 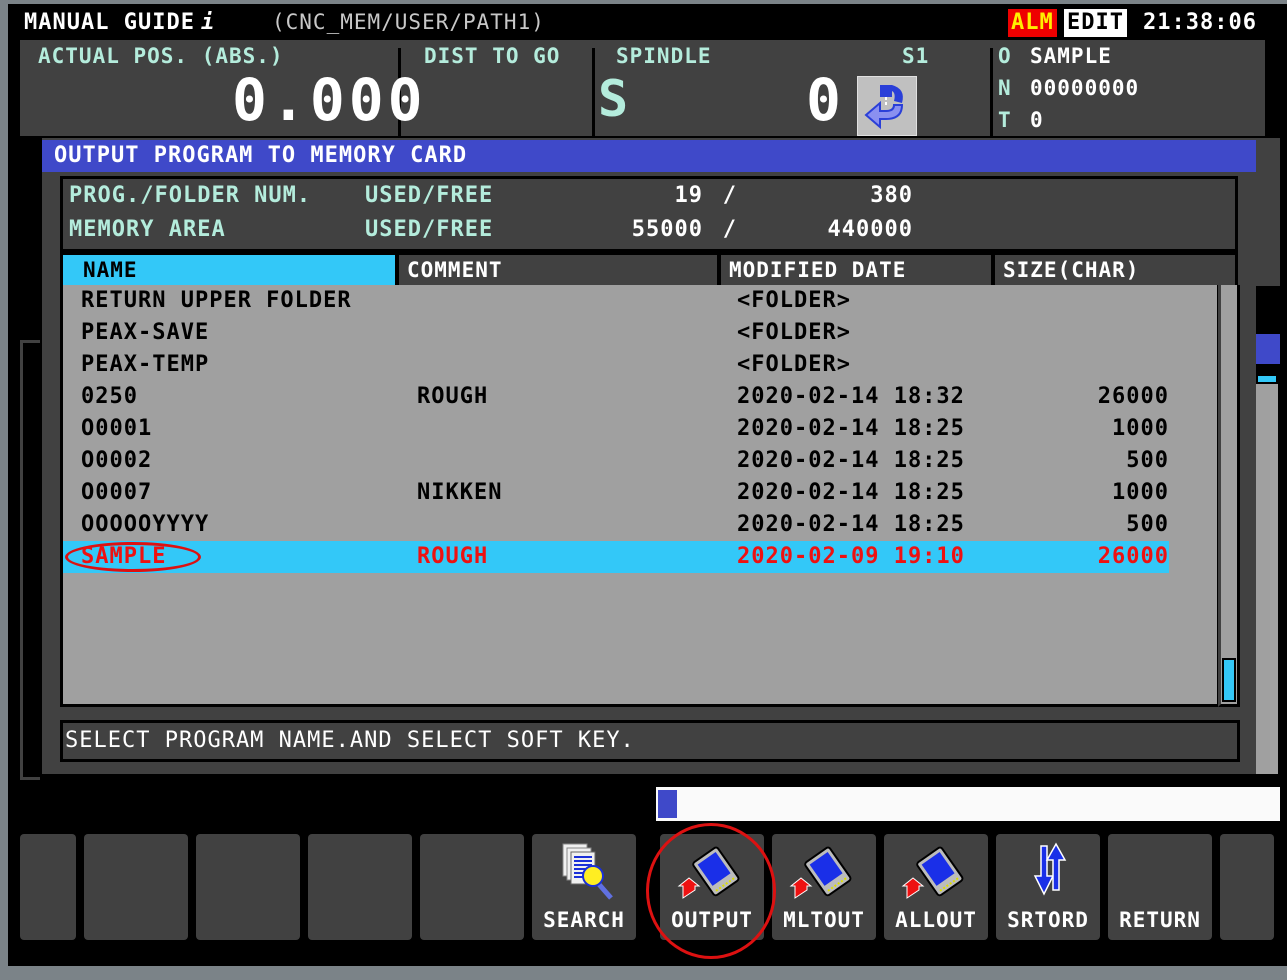 What do you see at coordinates (616, 557) in the screenshot?
I see `list-item-selected: SAMPLE ROUGH 2020-02-09 19:10 26000` at bounding box center [616, 557].